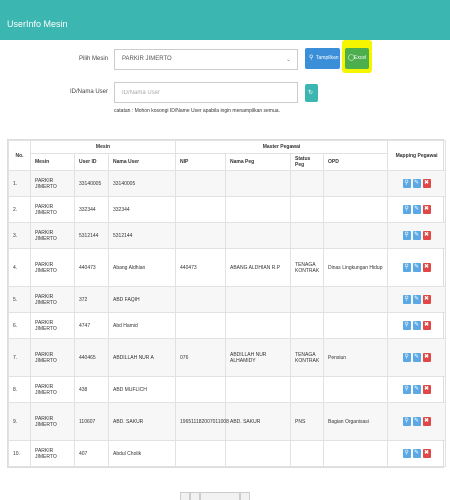  I want to click on cell-nama-user: 33140005, so click(142, 183).